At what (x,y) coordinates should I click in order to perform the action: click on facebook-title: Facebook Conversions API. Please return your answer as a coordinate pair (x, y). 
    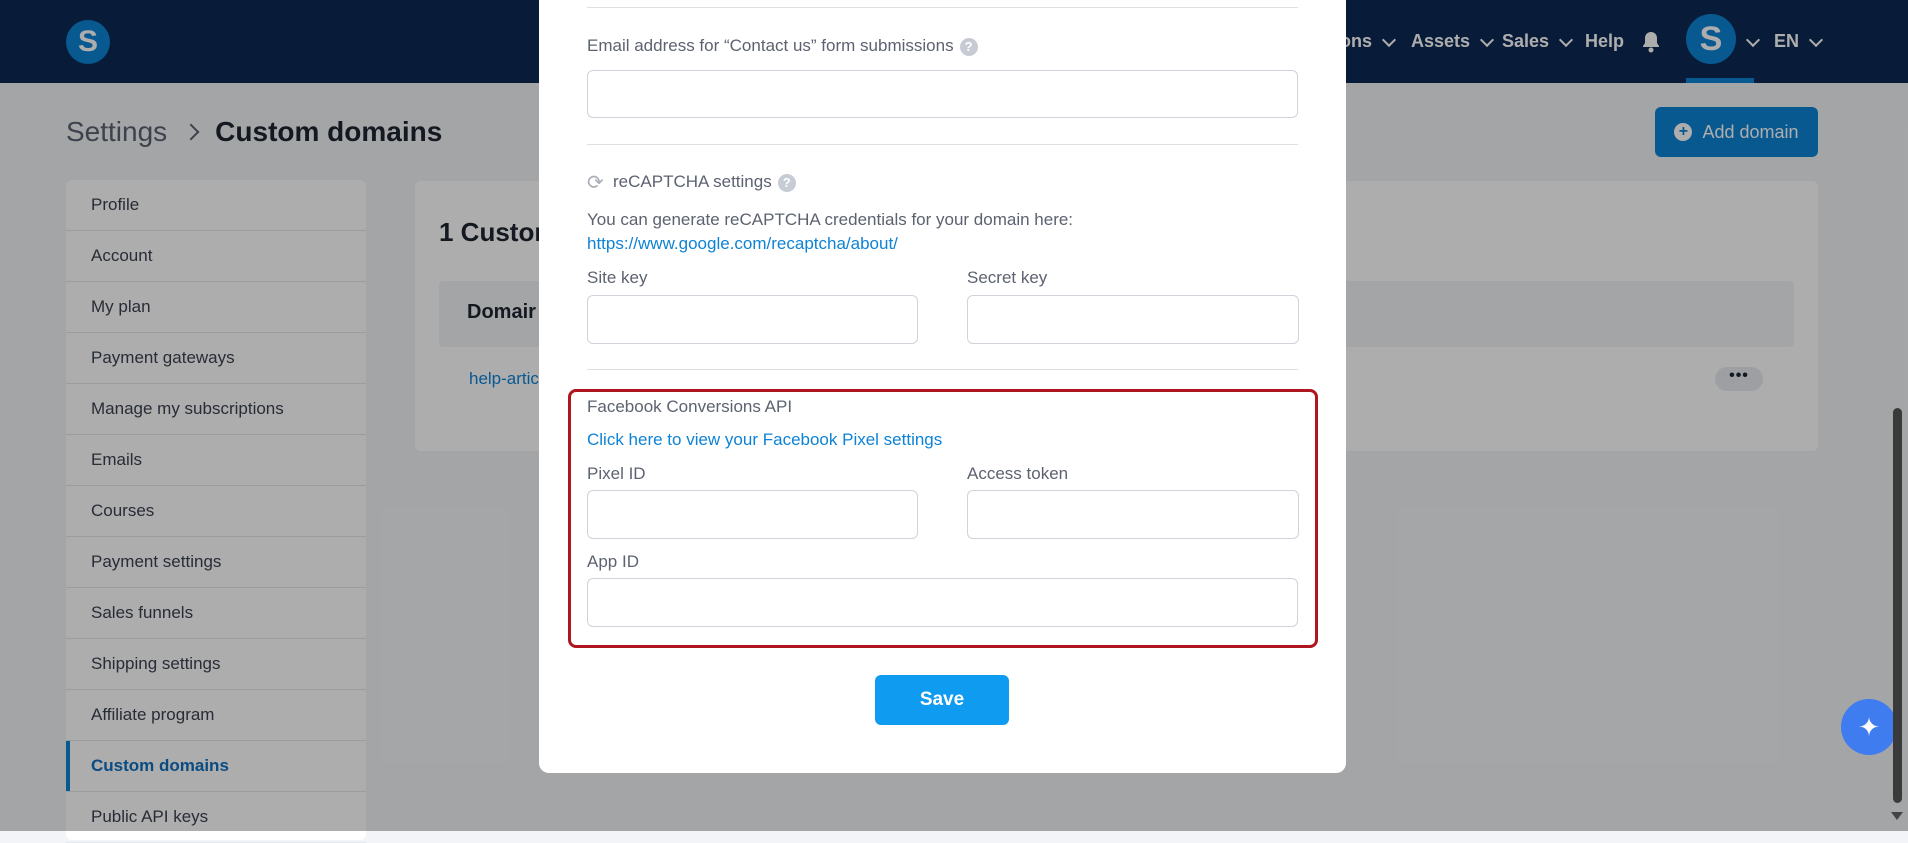
    Looking at the image, I should click on (690, 406).